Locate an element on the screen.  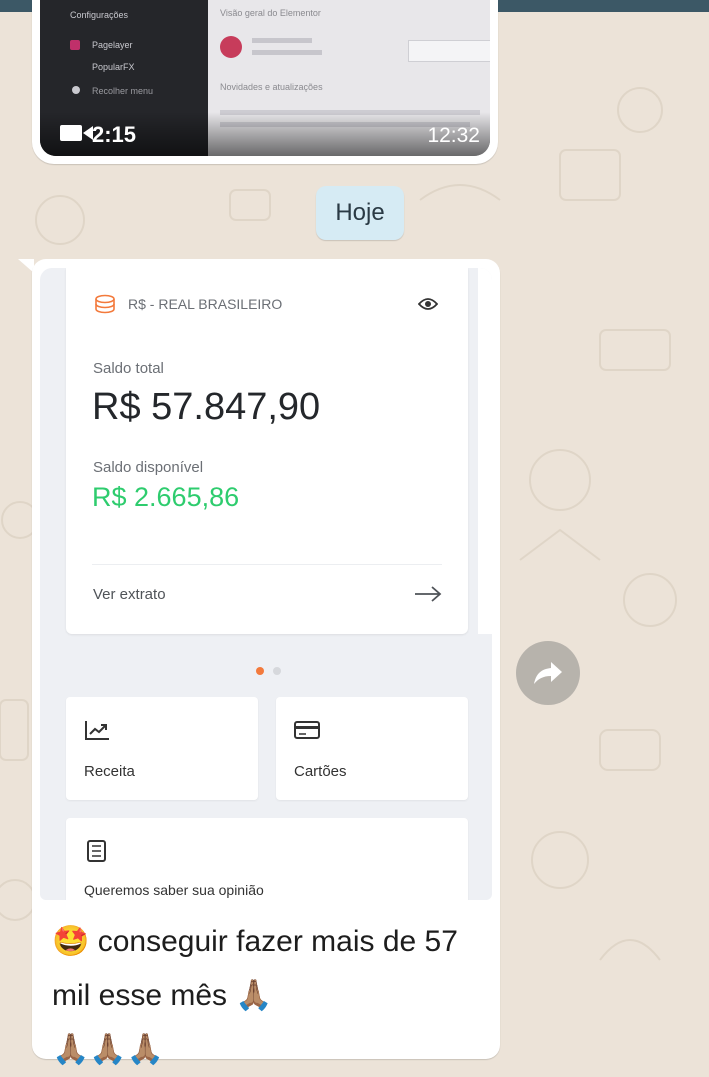
carousel-dot is located at coordinates (277, 671).